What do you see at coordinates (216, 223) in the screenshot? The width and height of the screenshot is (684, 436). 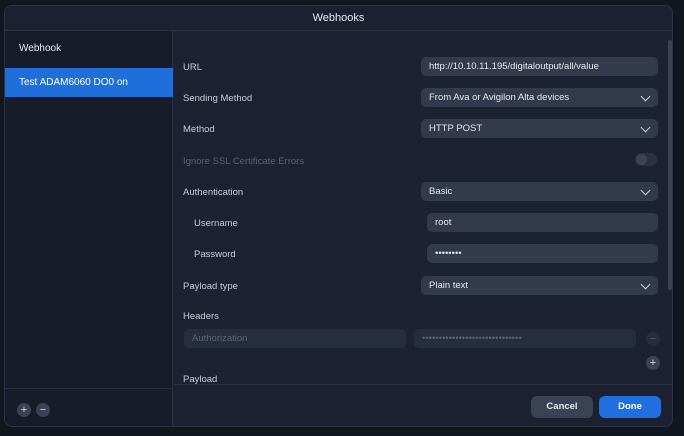 I see `username-label: Username` at bounding box center [216, 223].